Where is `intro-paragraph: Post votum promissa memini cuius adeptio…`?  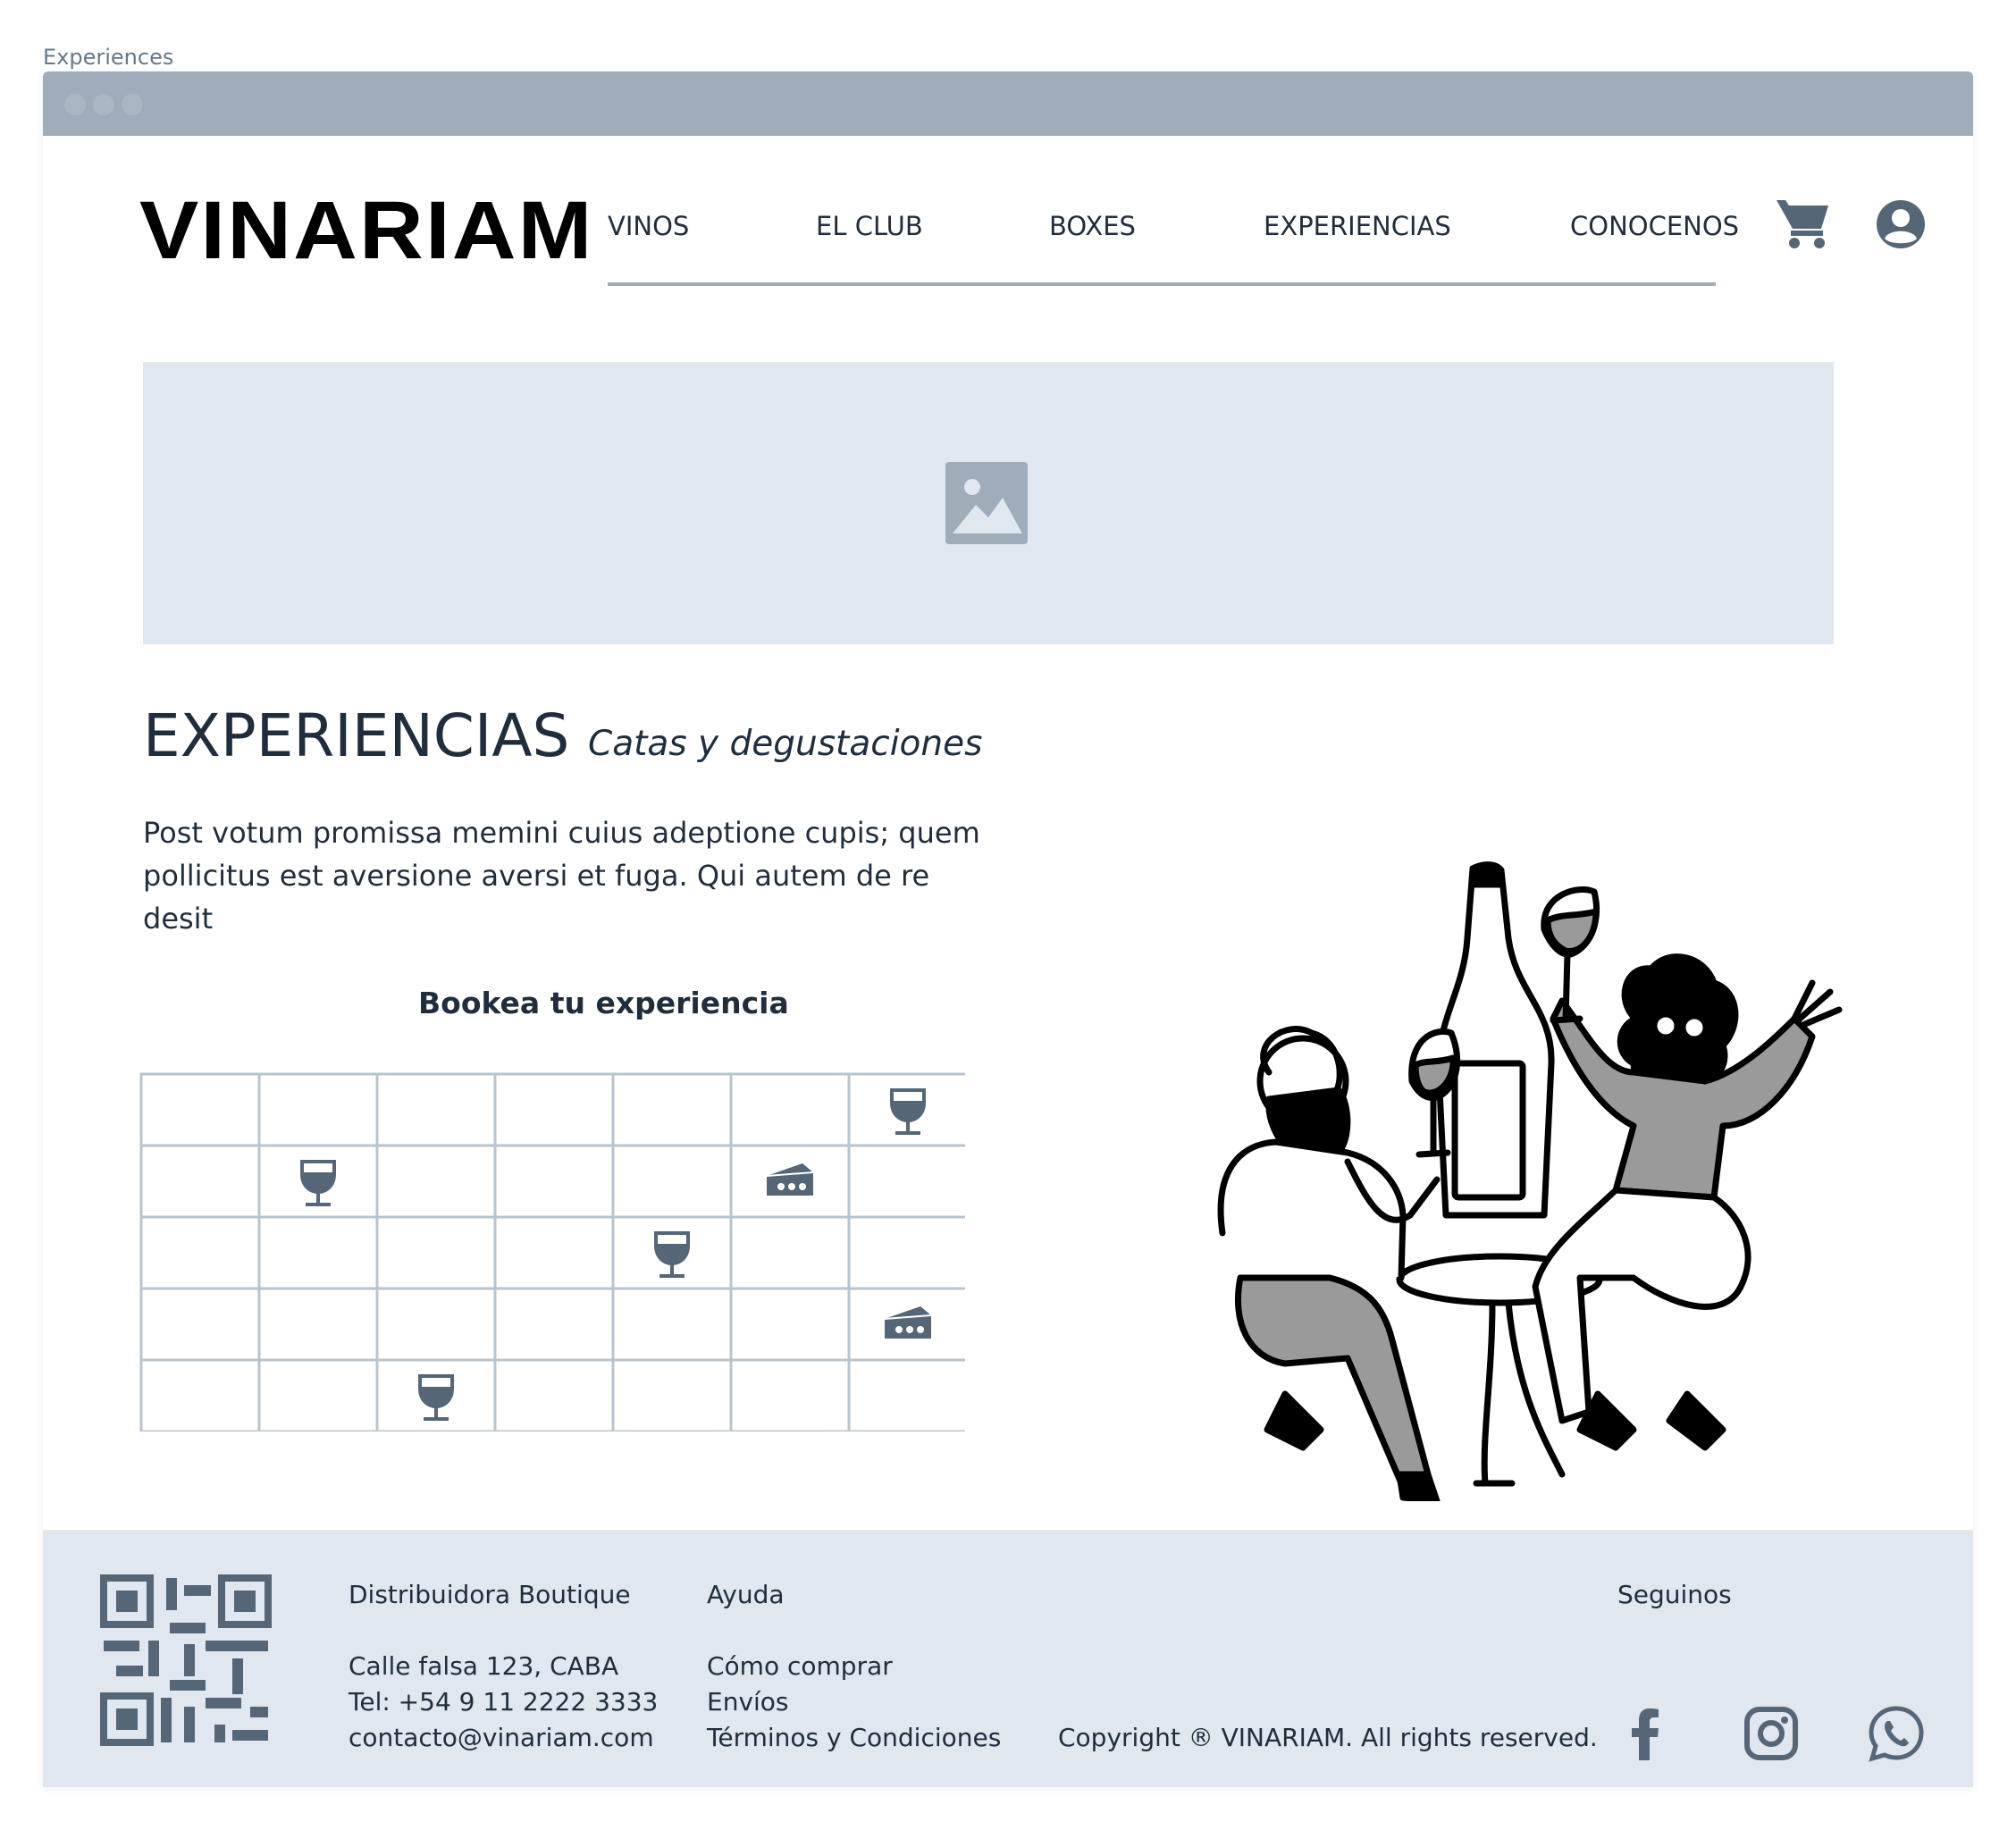 intro-paragraph: Post votum promissa memini cuius adeptio… is located at coordinates (561, 876).